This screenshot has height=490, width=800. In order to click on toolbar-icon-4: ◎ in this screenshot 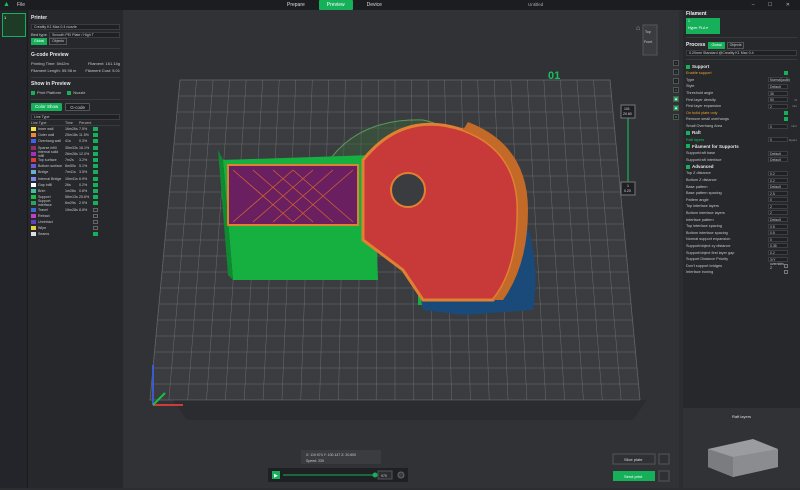, I will do `click(676, 90)`.